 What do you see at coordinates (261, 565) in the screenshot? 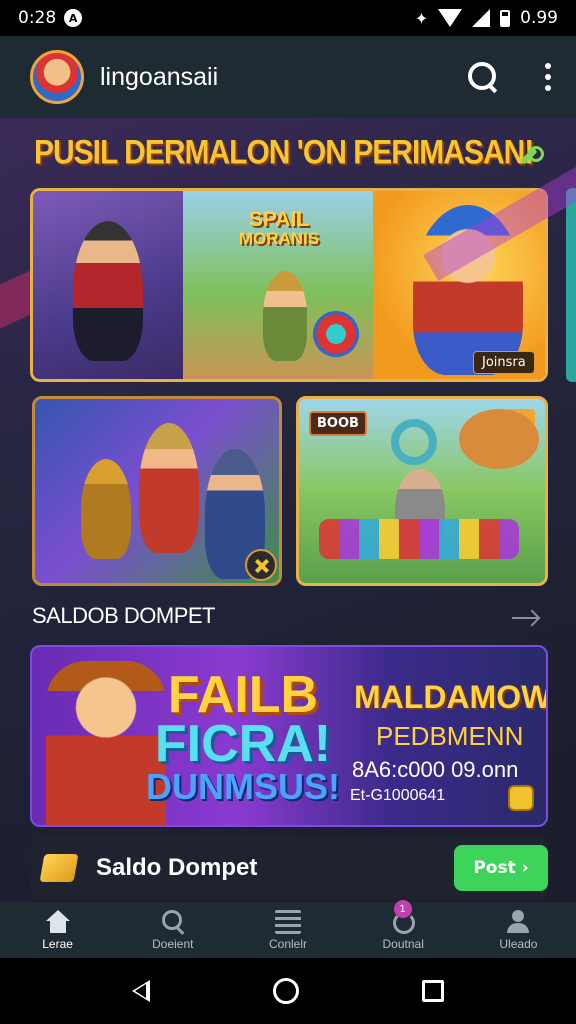
I see `tools-icon` at bounding box center [261, 565].